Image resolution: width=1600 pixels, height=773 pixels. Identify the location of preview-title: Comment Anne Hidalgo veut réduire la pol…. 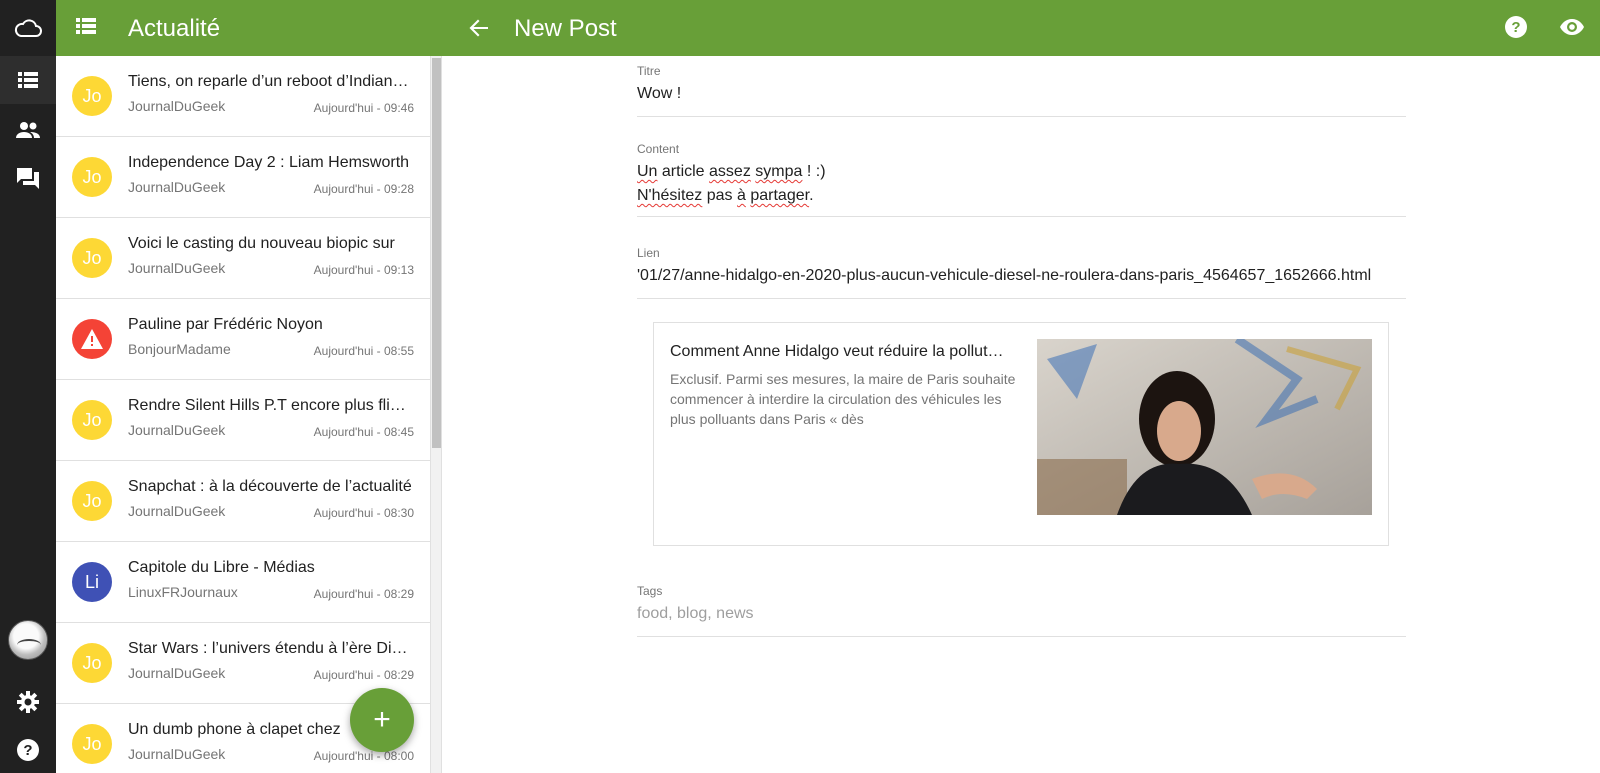
(838, 351).